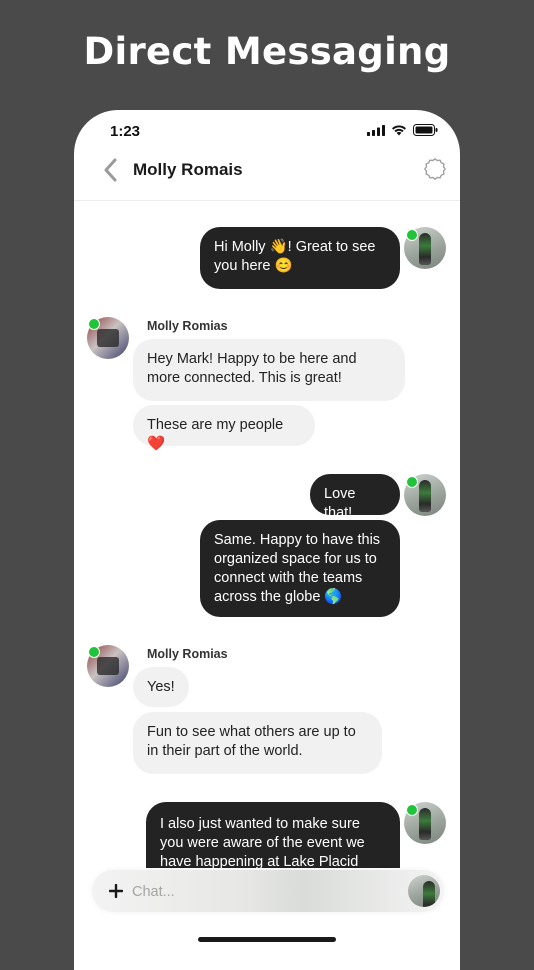 This screenshot has width=534, height=970. I want to click on back-button, so click(110, 170).